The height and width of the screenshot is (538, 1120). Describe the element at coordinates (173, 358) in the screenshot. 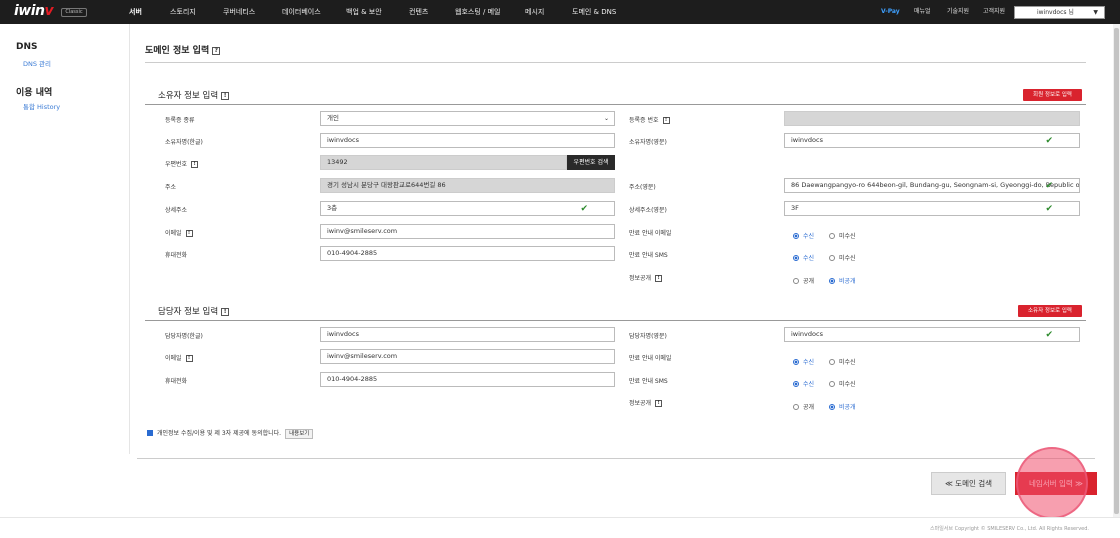

I see `contact-email-label-text: 이메일` at that location.